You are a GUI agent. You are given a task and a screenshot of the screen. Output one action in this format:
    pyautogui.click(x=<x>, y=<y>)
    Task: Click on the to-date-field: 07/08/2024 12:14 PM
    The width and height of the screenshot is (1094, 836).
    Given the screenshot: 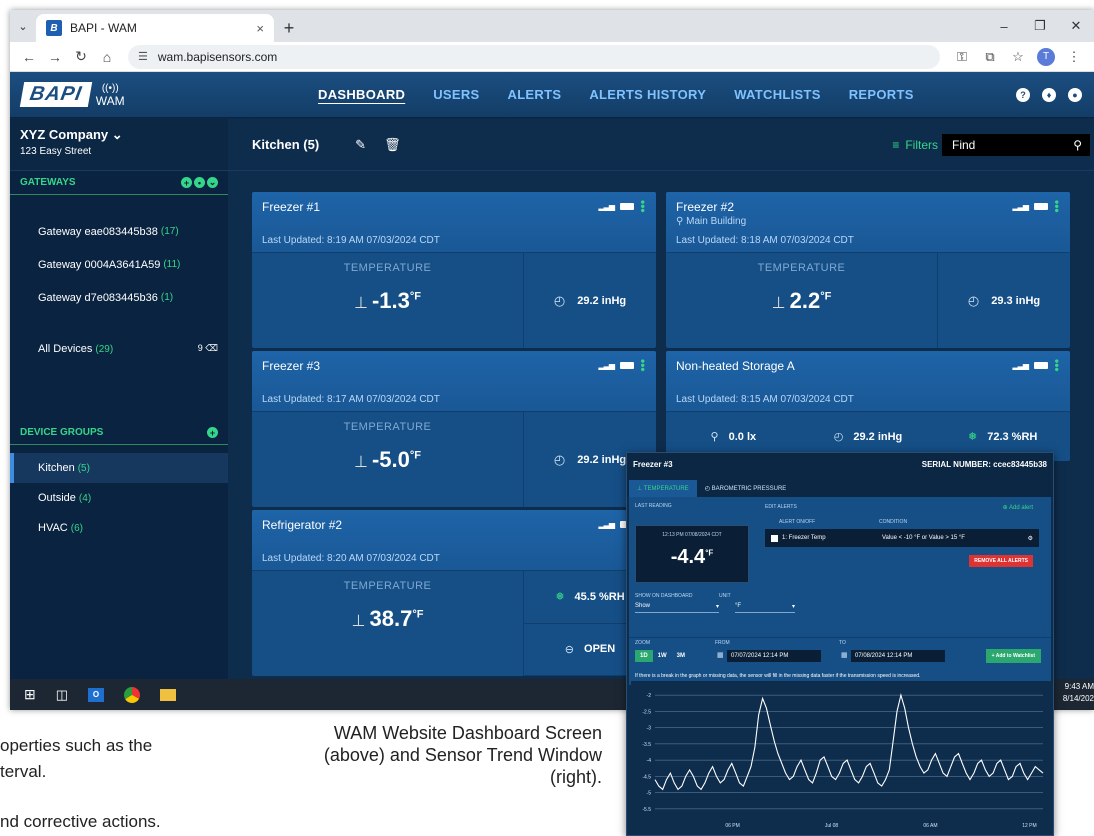 What is the action you would take?
    pyautogui.click(x=898, y=656)
    